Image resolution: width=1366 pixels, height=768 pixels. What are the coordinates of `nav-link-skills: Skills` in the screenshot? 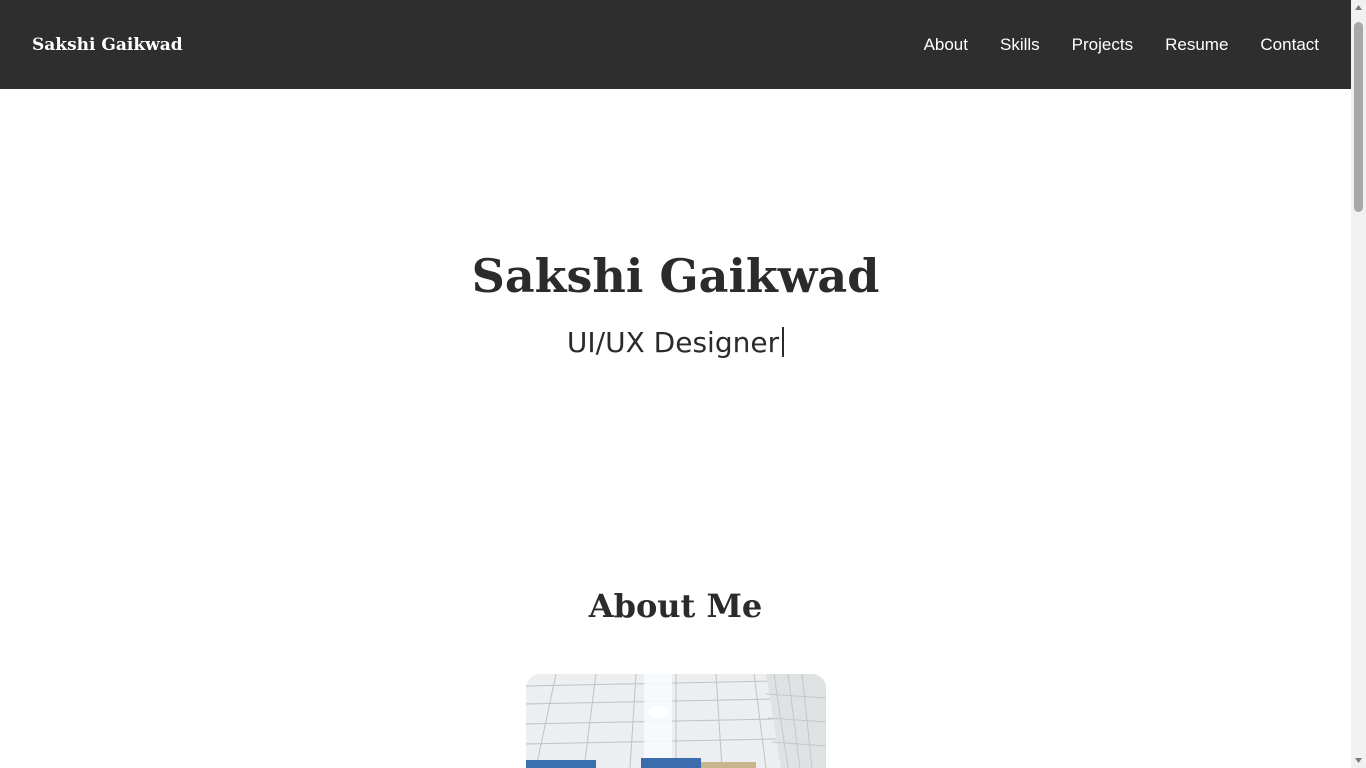 It's located at (1020, 44).